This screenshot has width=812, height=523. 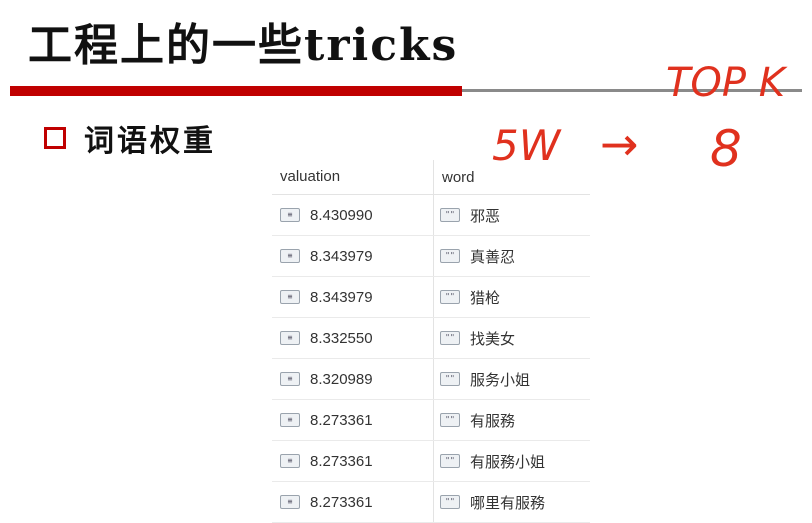 I want to click on title-rule-red, so click(x=236, y=91).